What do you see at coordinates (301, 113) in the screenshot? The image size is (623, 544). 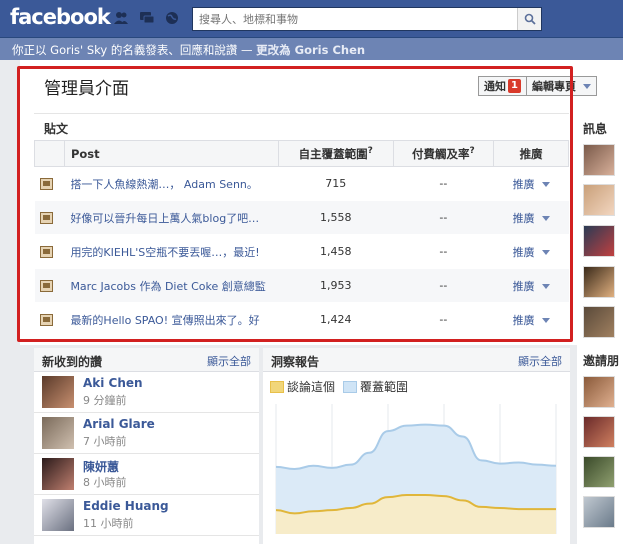 I see `divider` at bounding box center [301, 113].